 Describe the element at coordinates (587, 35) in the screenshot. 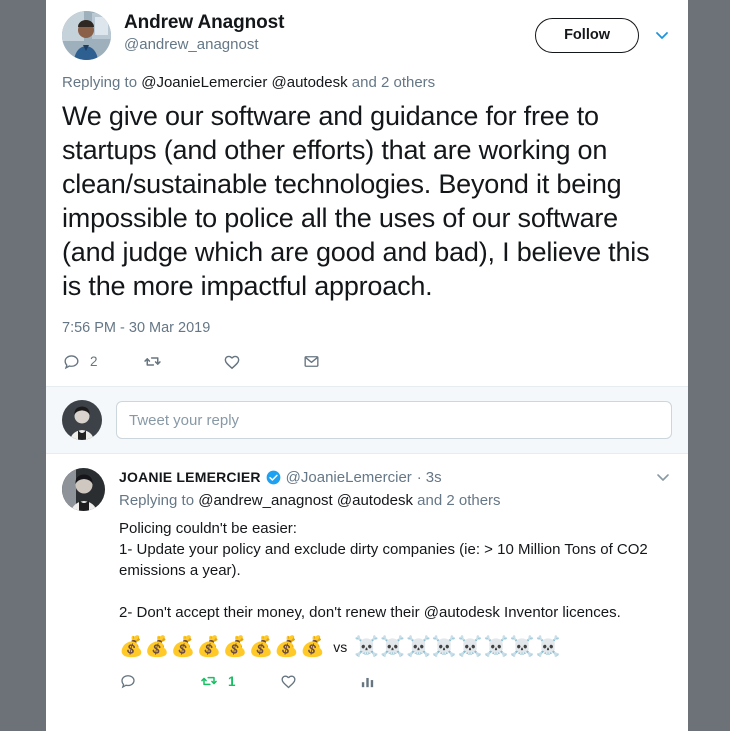

I see `follow-button: Follow` at that location.